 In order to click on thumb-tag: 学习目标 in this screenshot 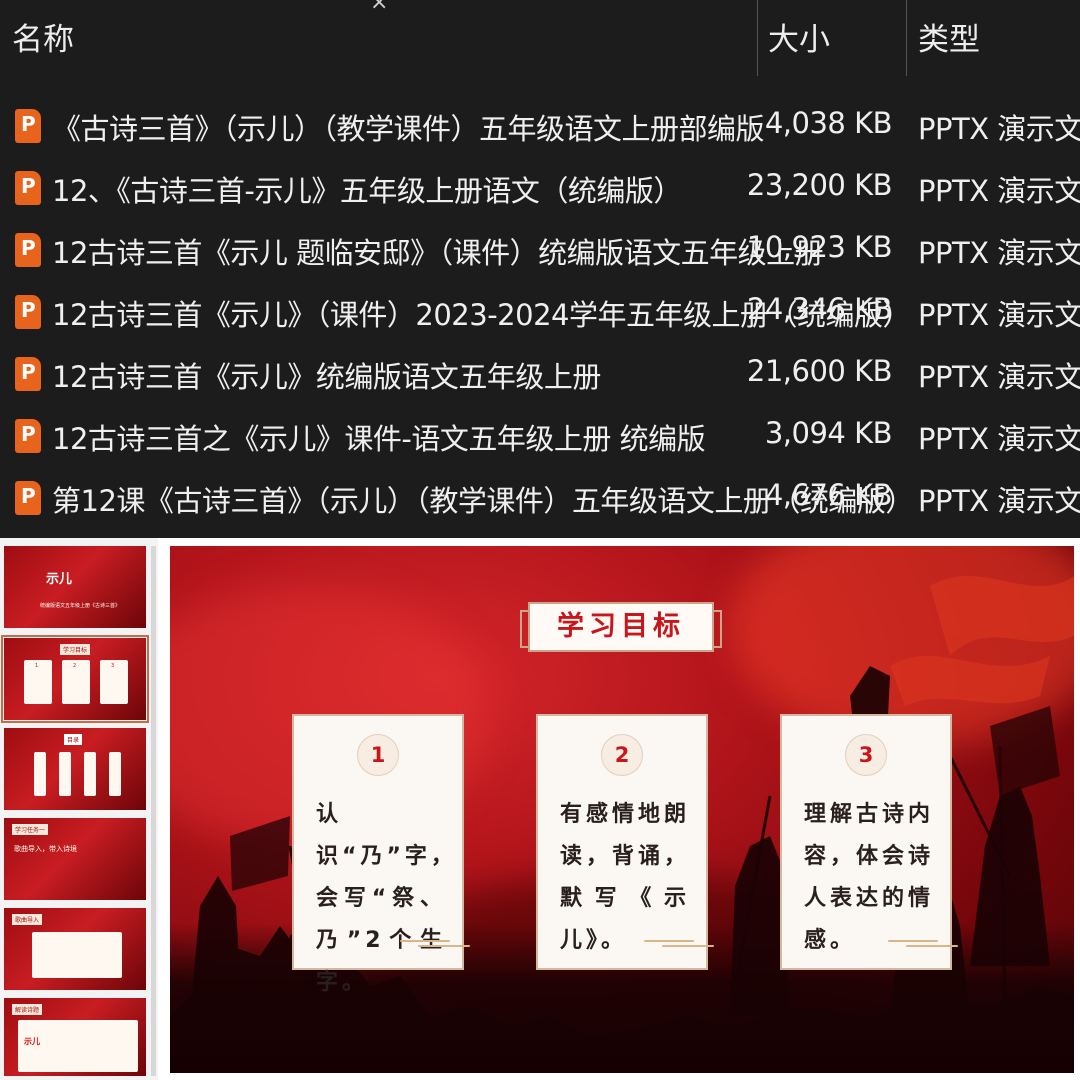, I will do `click(75, 649)`.